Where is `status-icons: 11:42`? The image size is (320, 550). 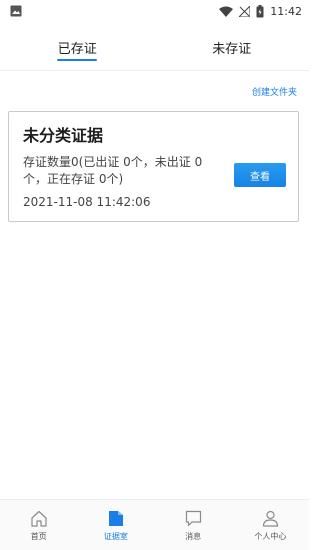 status-icons: 11:42 is located at coordinates (260, 11).